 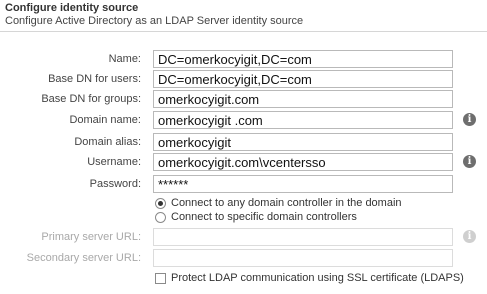 I want to click on domain-name-label: Domain name:, so click(x=105, y=120).